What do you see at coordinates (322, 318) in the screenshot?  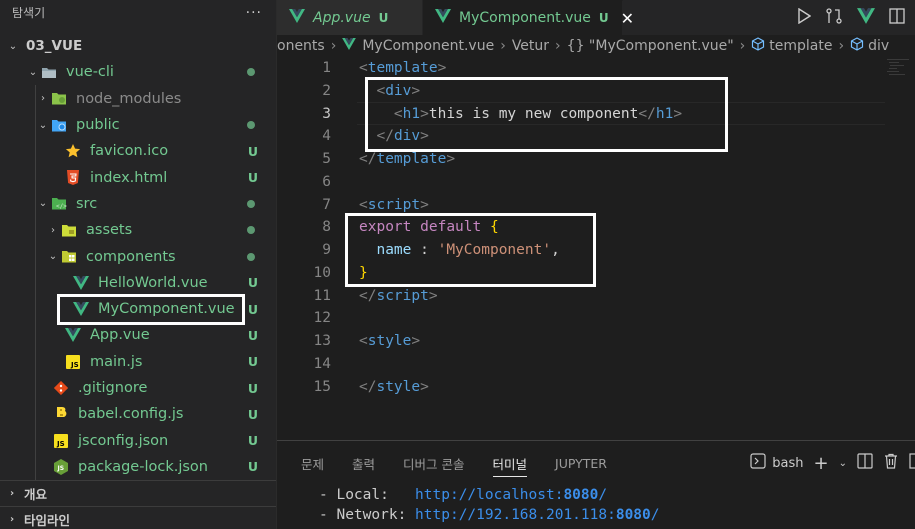 I see `line-number: 12` at bounding box center [322, 318].